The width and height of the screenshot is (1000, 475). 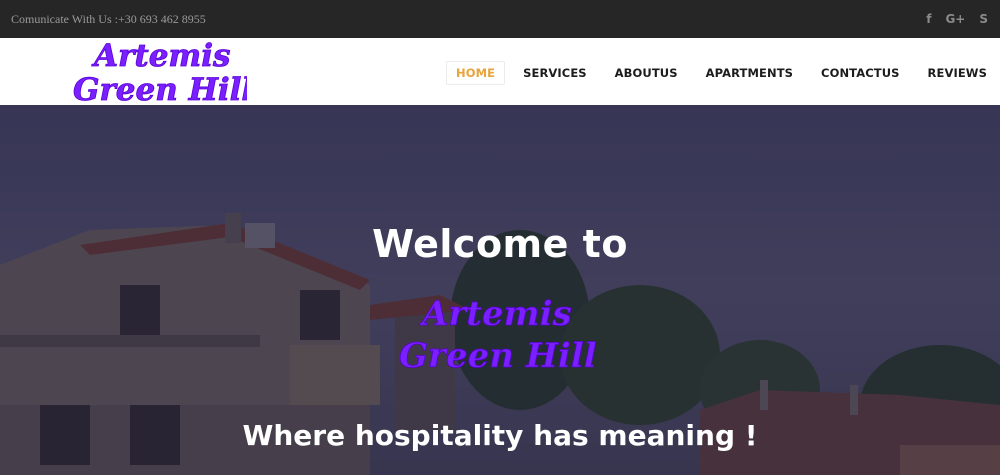 I want to click on nav-home: HOME, so click(x=476, y=73).